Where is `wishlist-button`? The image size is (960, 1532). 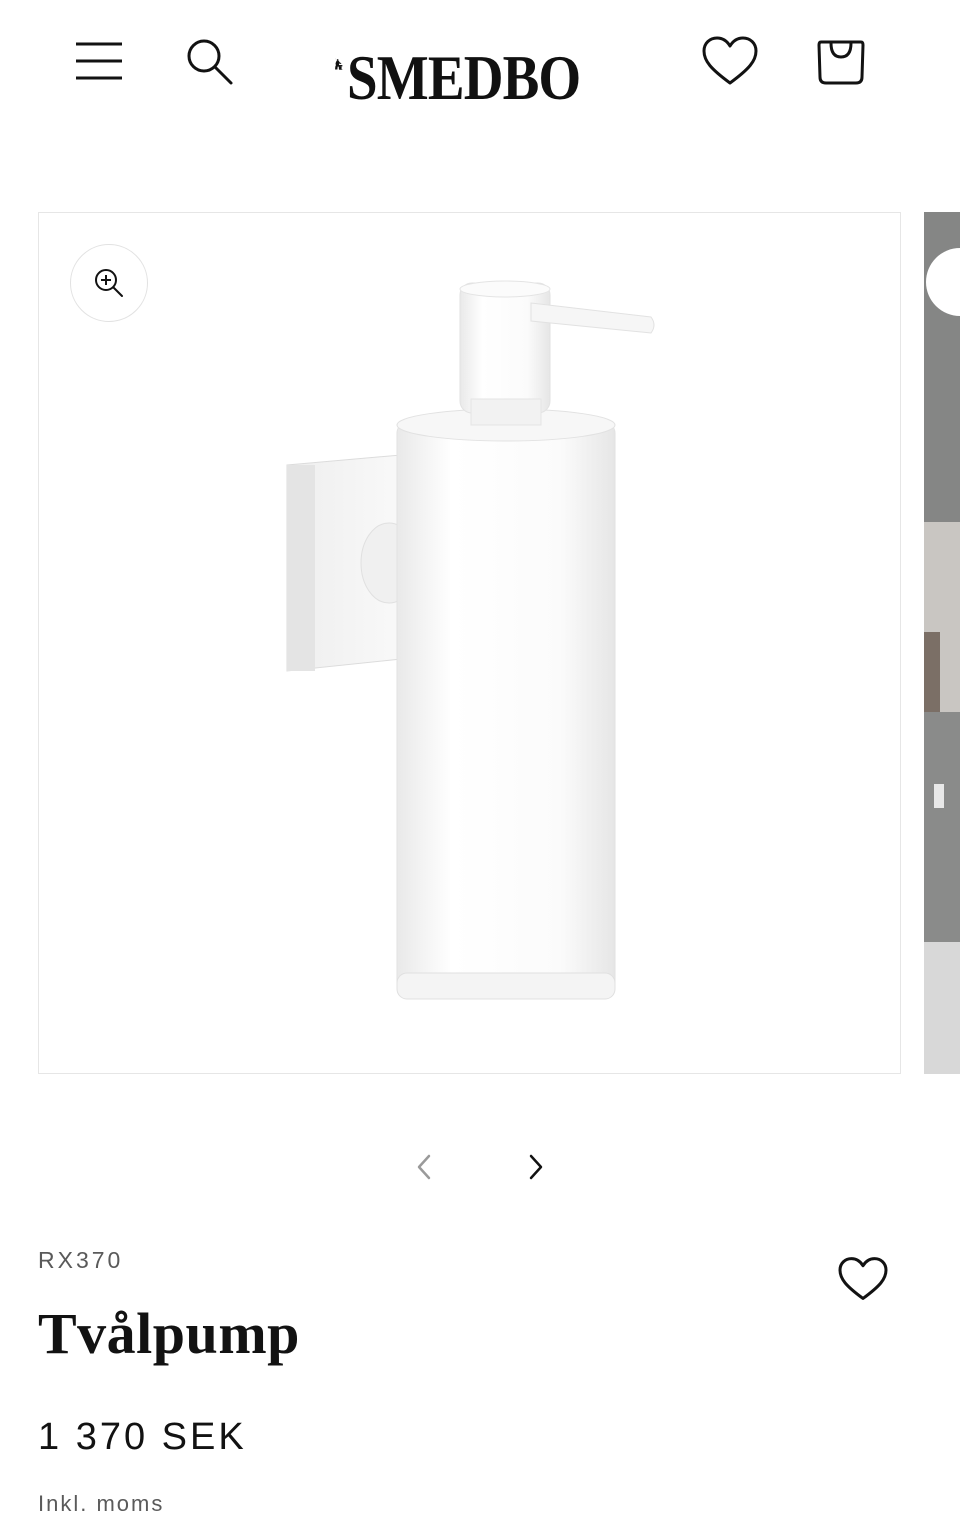 wishlist-button is located at coordinates (730, 61).